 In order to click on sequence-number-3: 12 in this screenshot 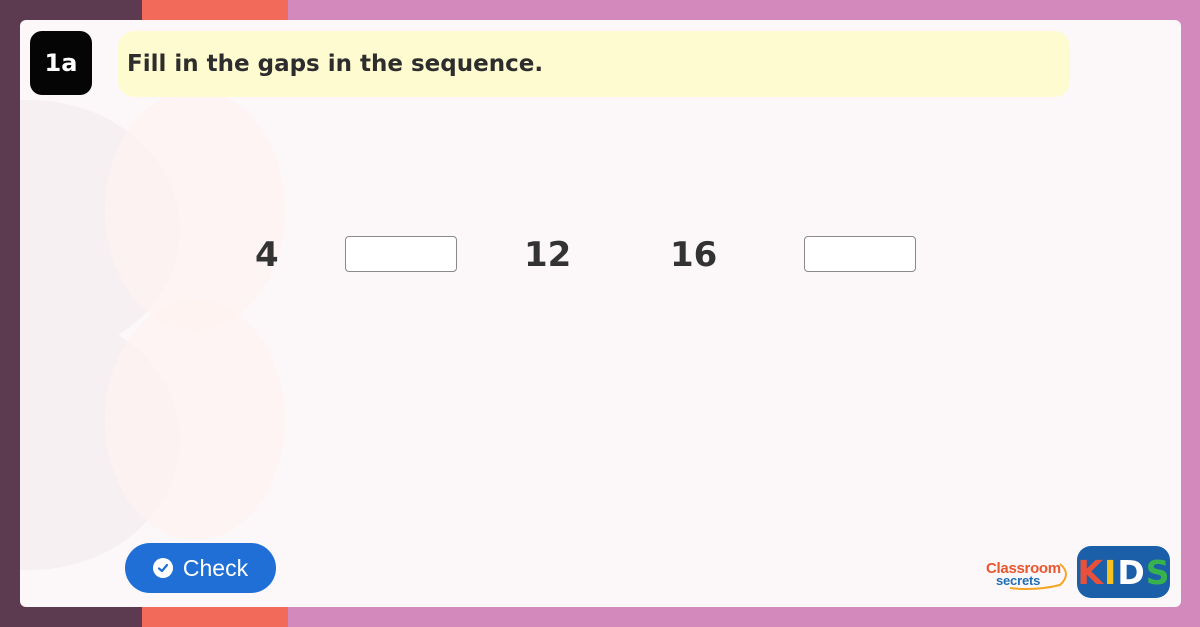, I will do `click(548, 255)`.